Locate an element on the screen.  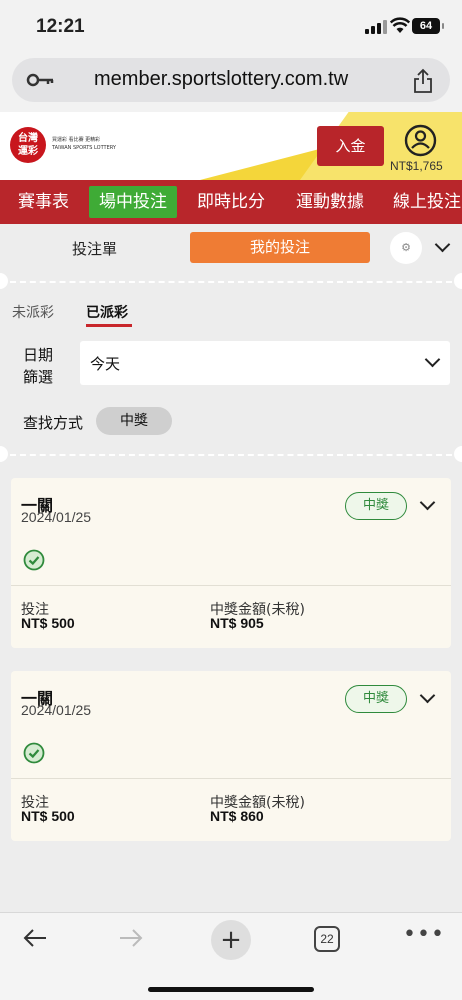
nav-item-schedule: 賽事表 is located at coordinates (43, 202).